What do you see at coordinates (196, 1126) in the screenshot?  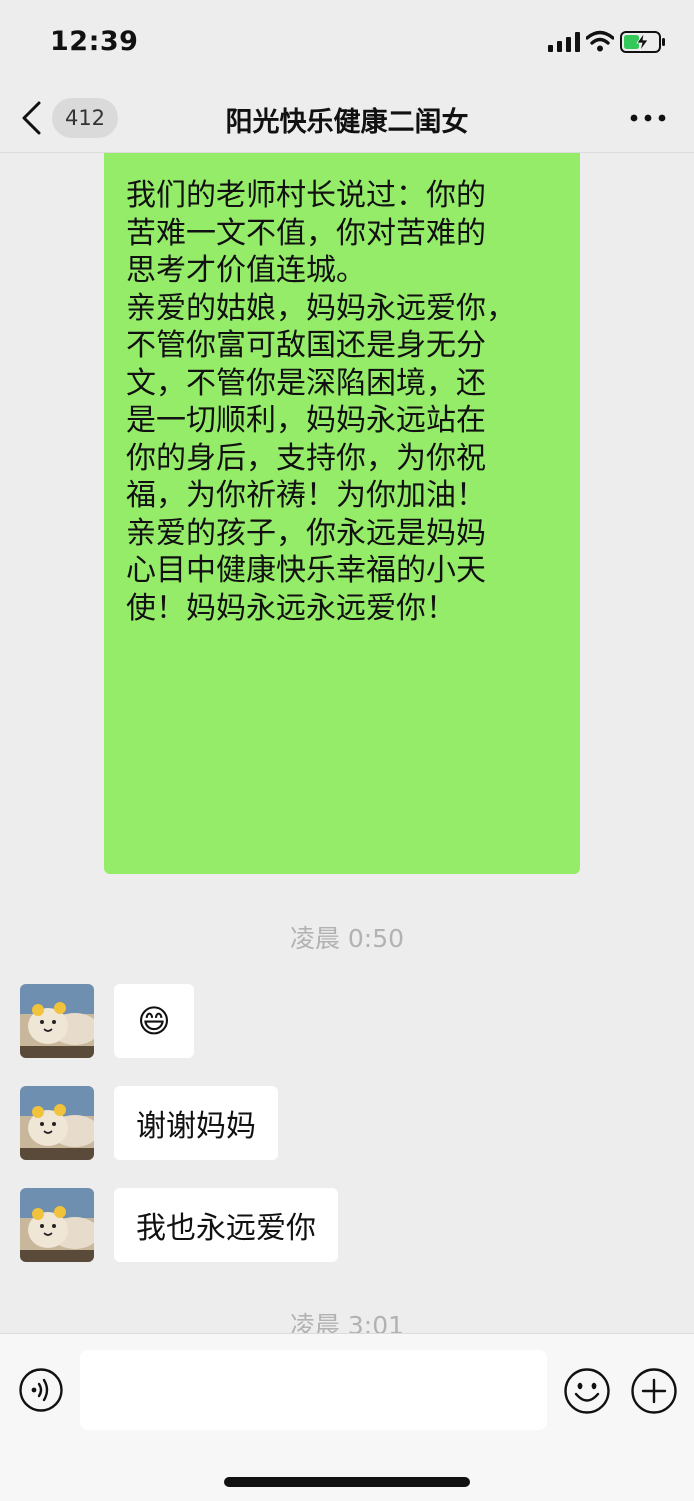 I see `received-message-text: 谢谢妈妈` at bounding box center [196, 1126].